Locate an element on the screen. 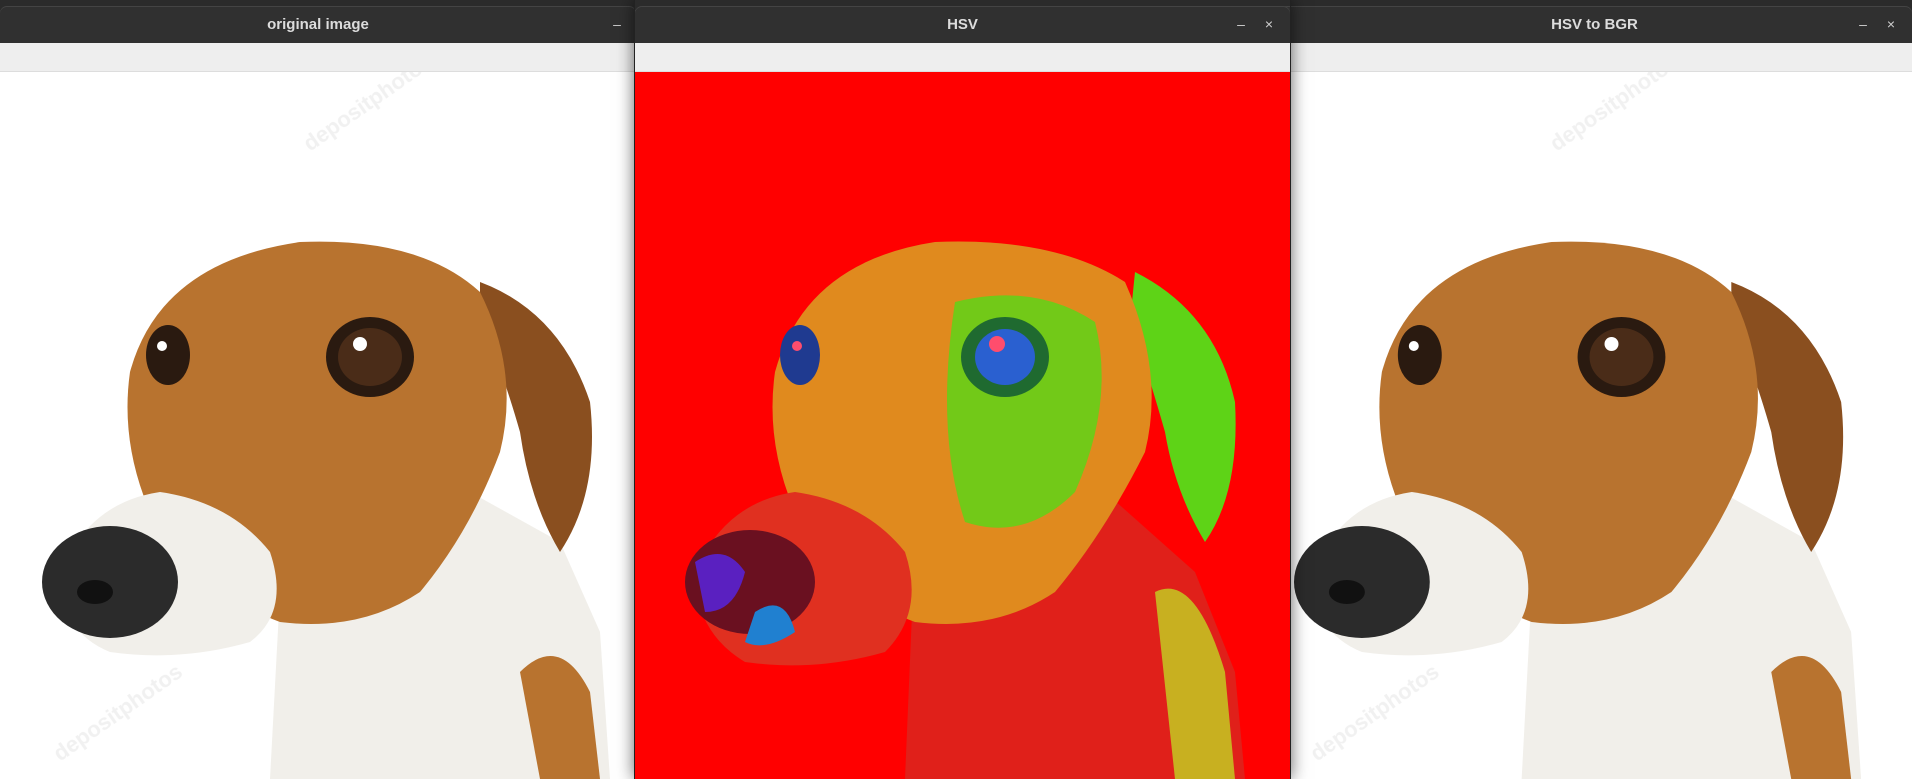 This screenshot has width=1912, height=779. title-bar: original image – is located at coordinates (318, 24).